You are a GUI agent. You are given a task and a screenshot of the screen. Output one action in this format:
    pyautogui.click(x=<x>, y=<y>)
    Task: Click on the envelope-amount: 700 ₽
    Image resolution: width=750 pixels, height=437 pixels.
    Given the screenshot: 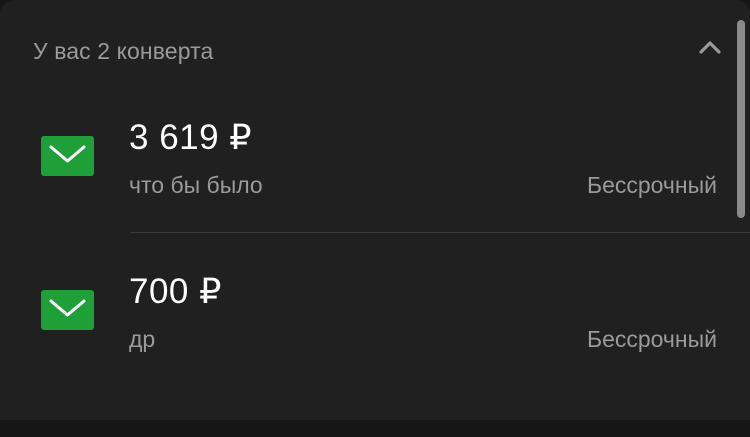 What is the action you would take?
    pyautogui.click(x=175, y=291)
    